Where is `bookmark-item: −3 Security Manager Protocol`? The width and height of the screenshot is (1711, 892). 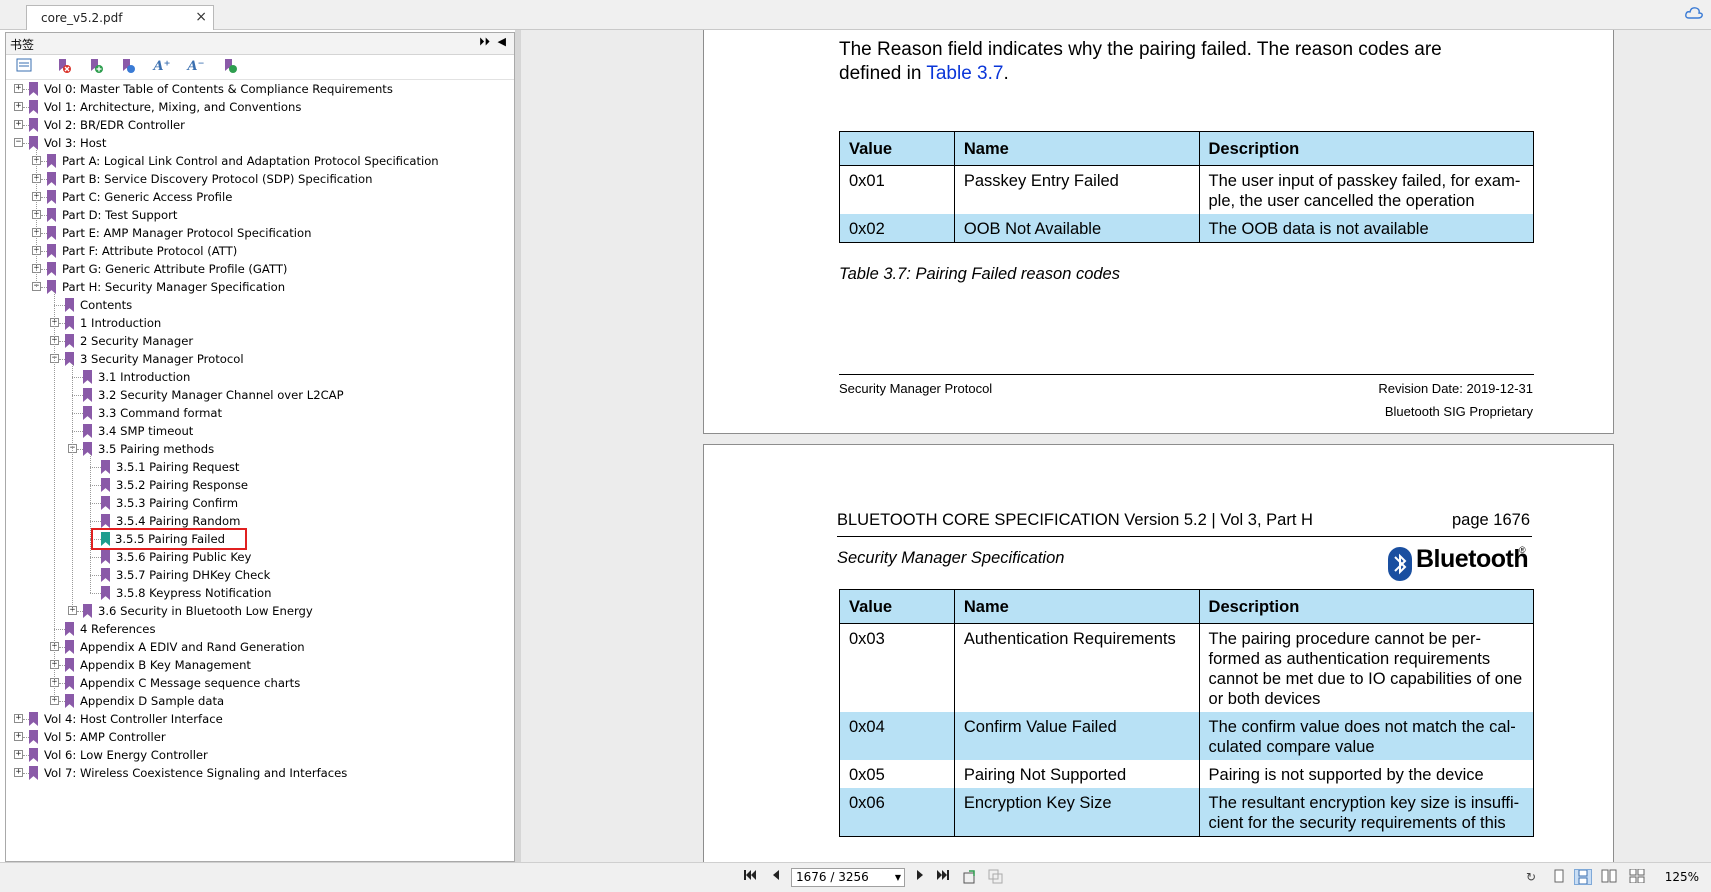 bookmark-item: −3 Security Manager Protocol is located at coordinates (256, 359).